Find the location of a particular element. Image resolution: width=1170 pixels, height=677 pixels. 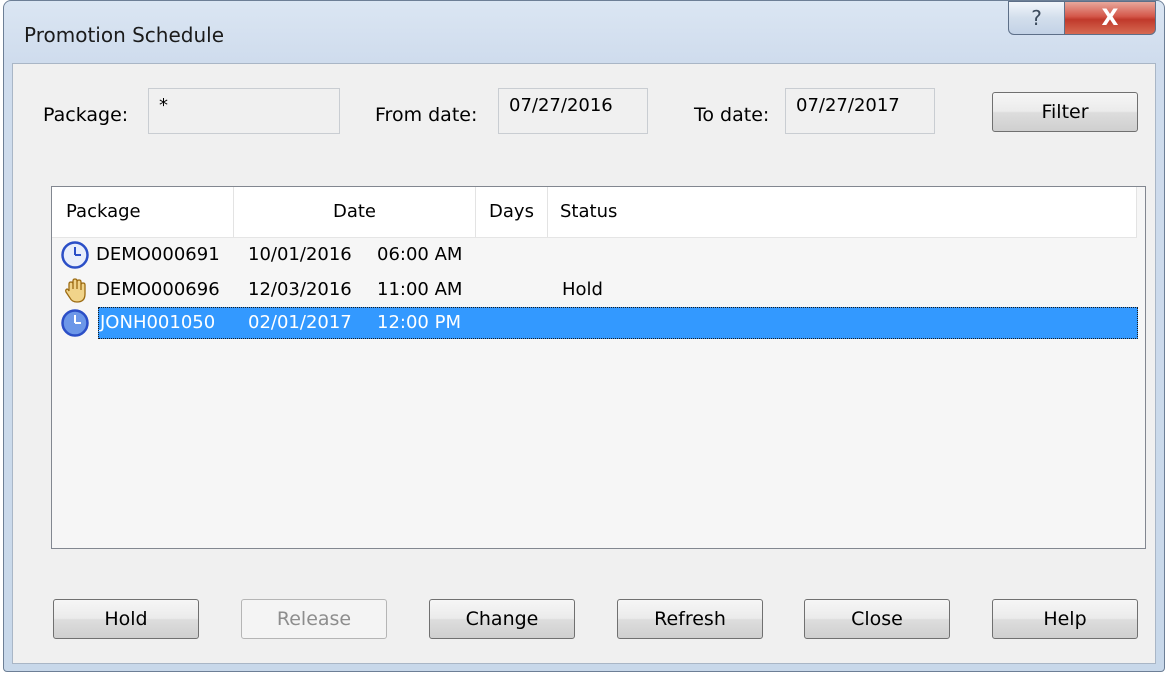

row-time: 11:00 AM is located at coordinates (420, 289).